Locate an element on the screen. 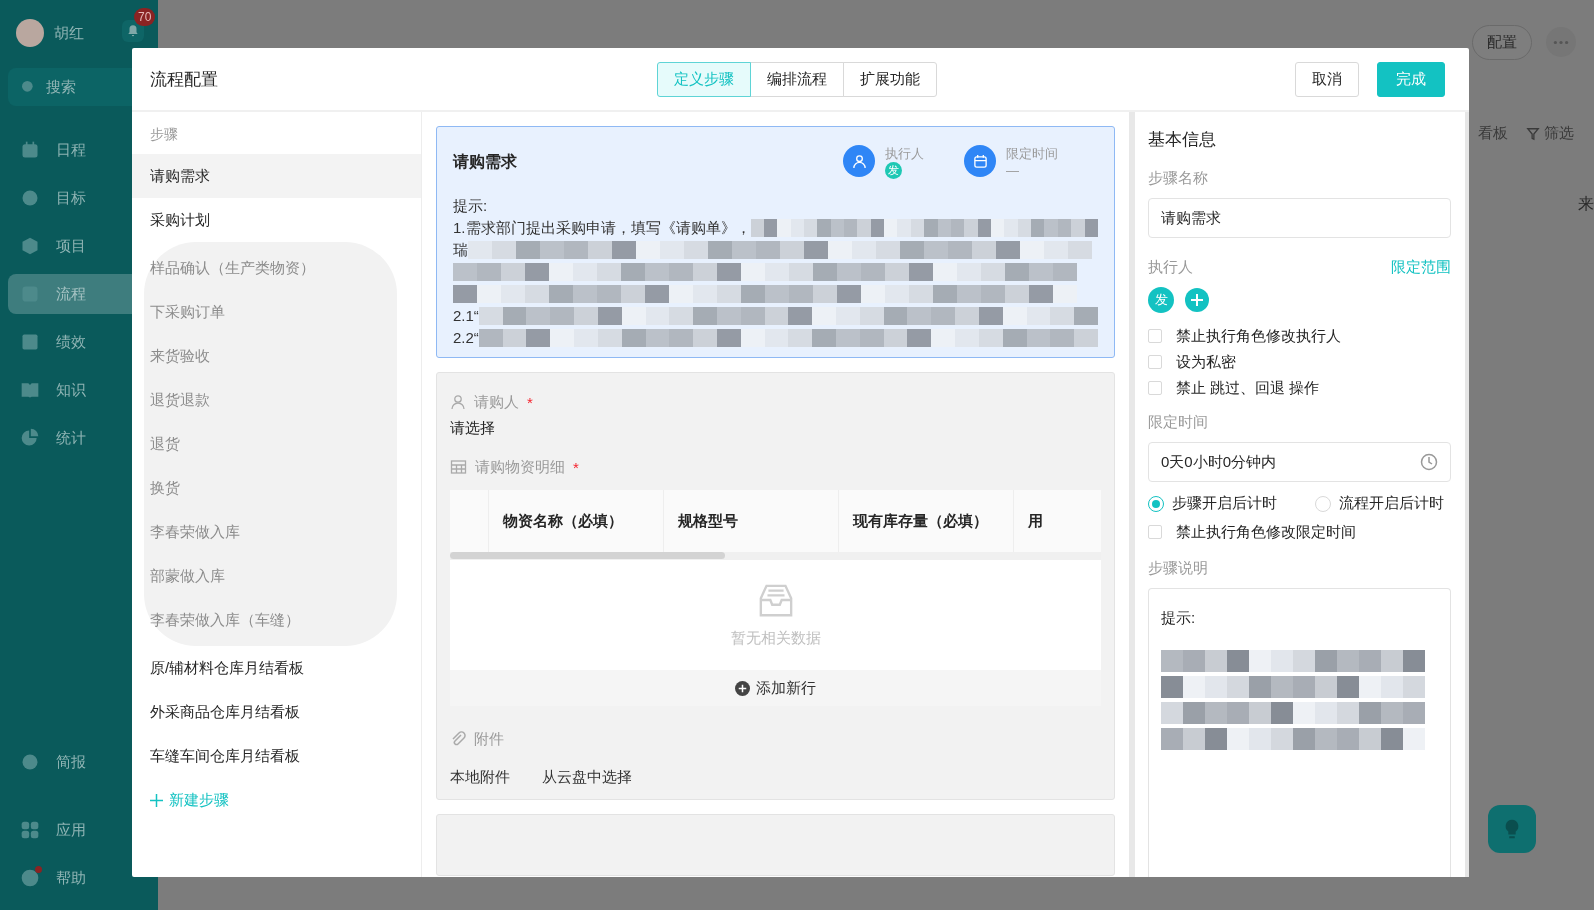  hint-text: 2.1“ is located at coordinates (466, 316).